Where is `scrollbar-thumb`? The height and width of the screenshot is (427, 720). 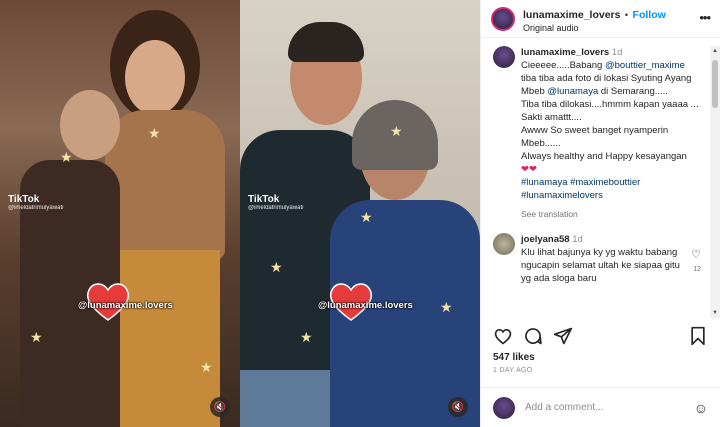 scrollbar-thumb is located at coordinates (715, 84).